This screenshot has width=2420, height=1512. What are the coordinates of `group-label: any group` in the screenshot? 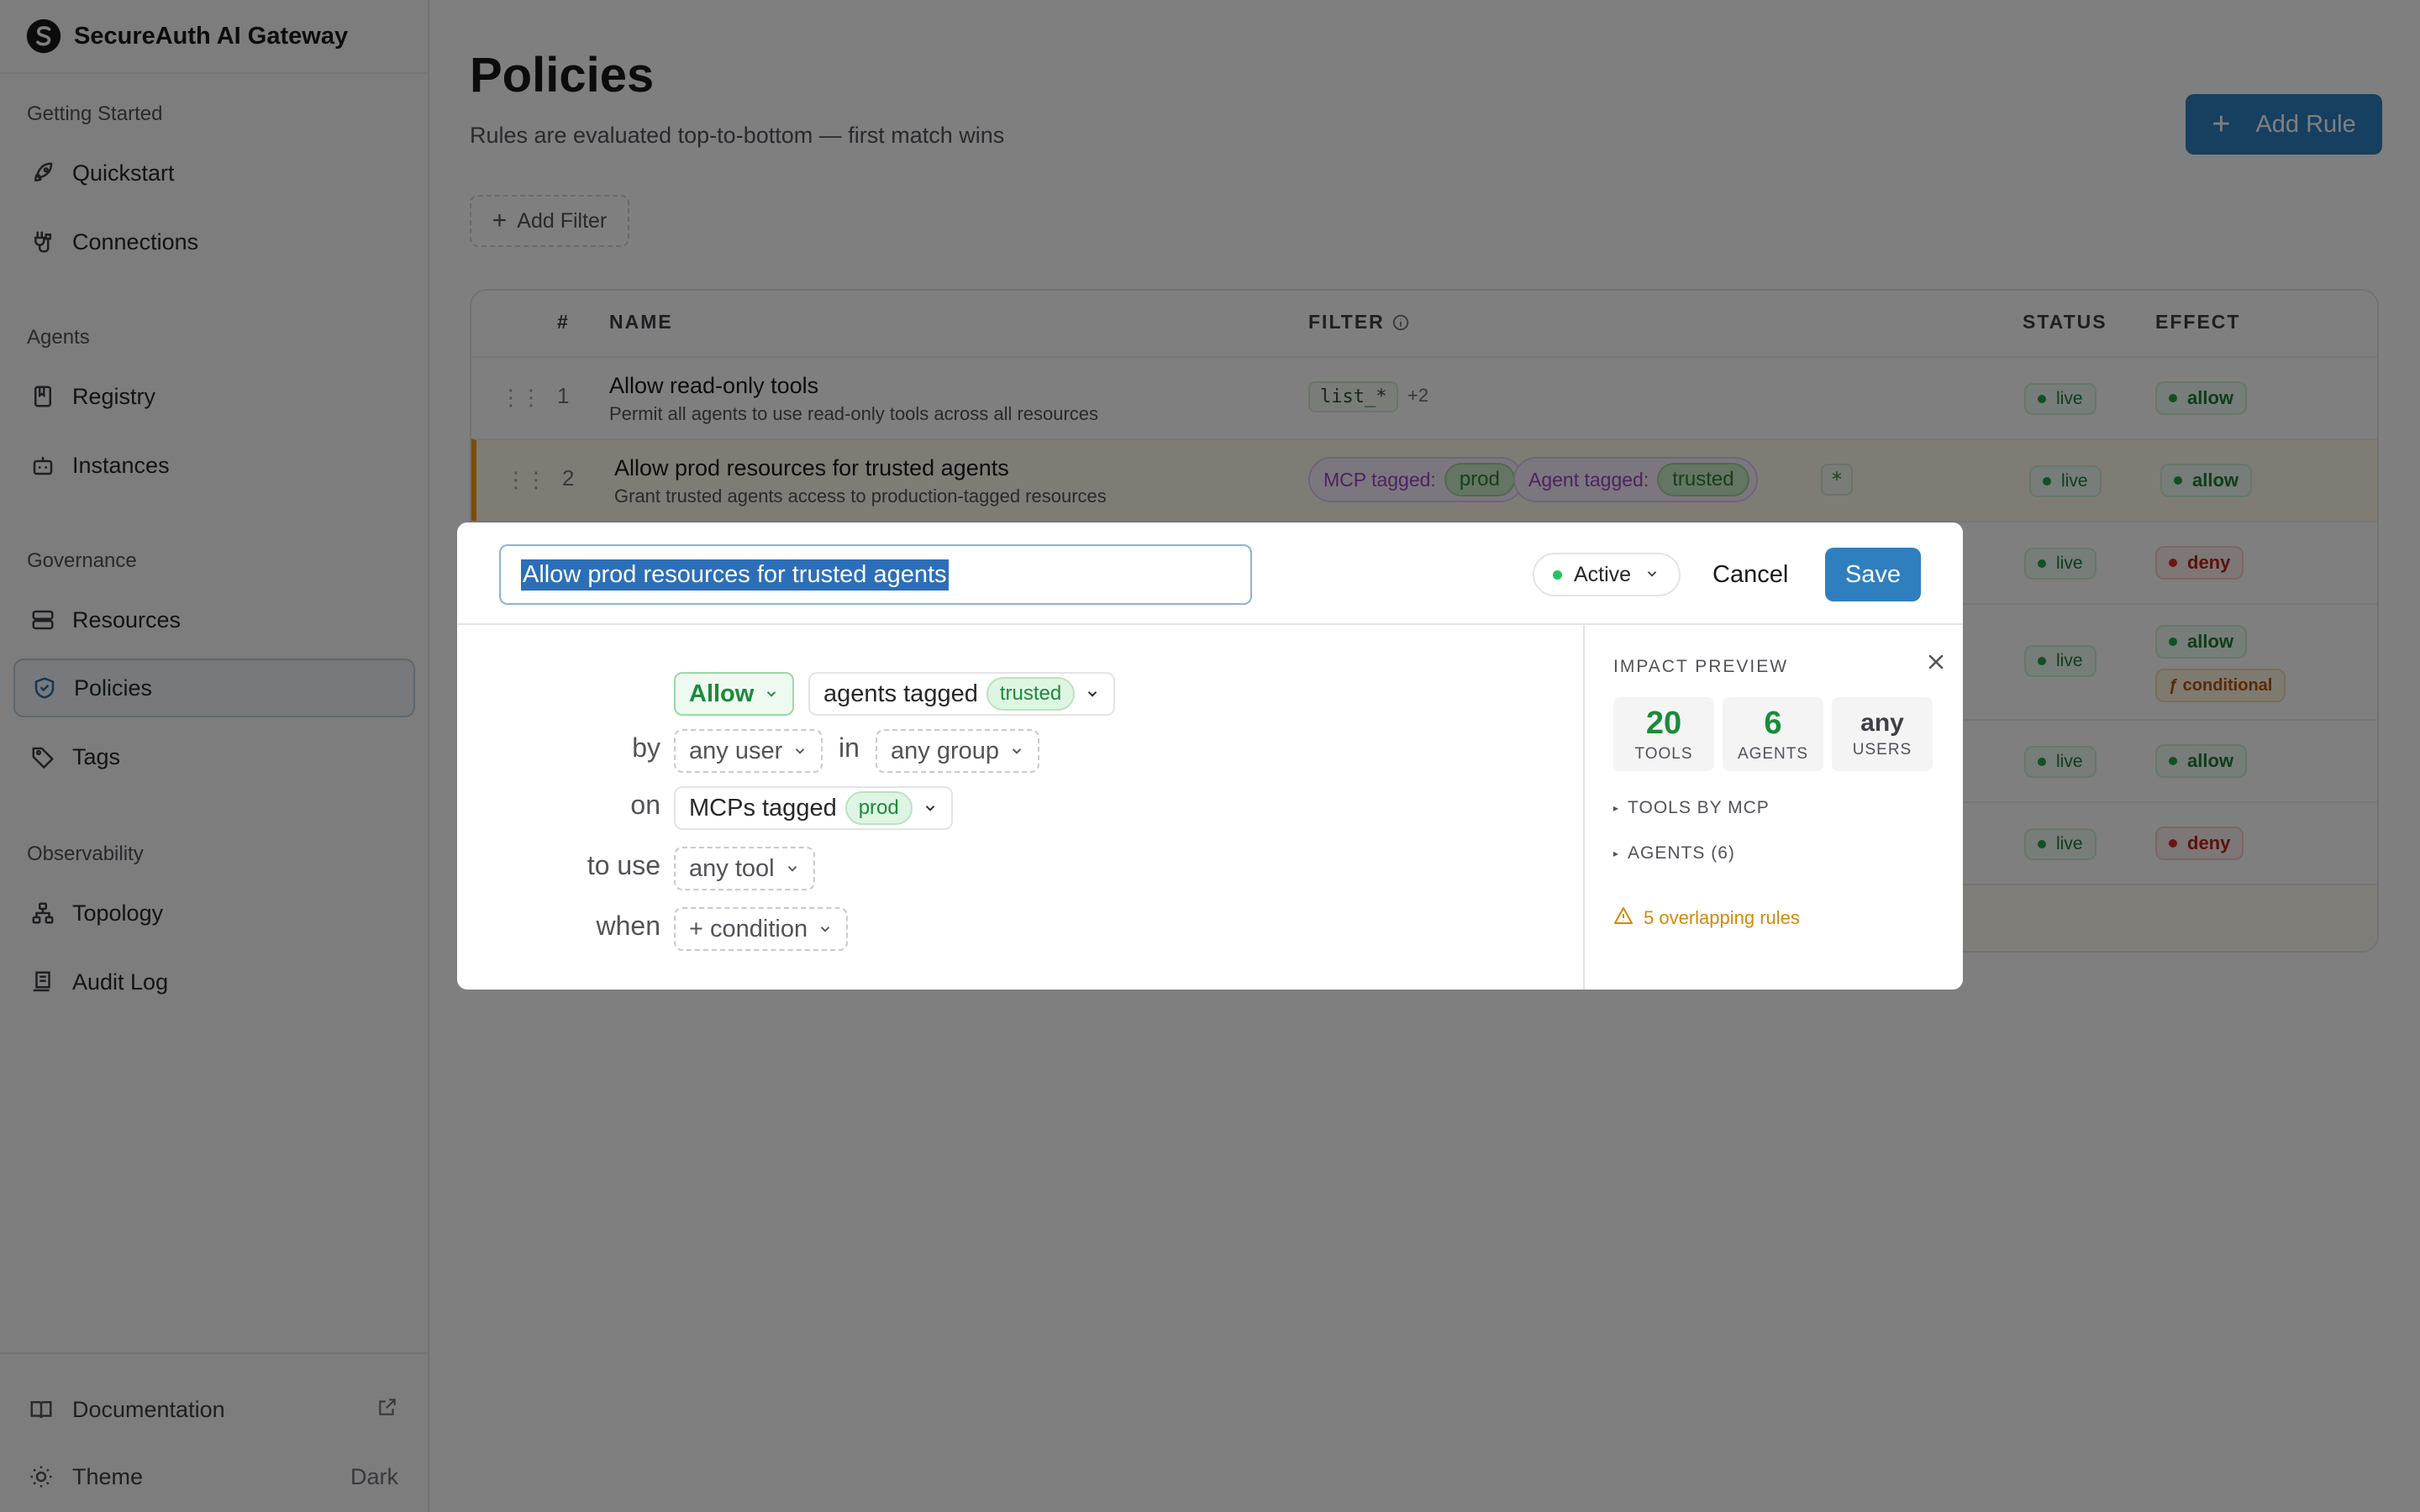 It's located at (945, 750).